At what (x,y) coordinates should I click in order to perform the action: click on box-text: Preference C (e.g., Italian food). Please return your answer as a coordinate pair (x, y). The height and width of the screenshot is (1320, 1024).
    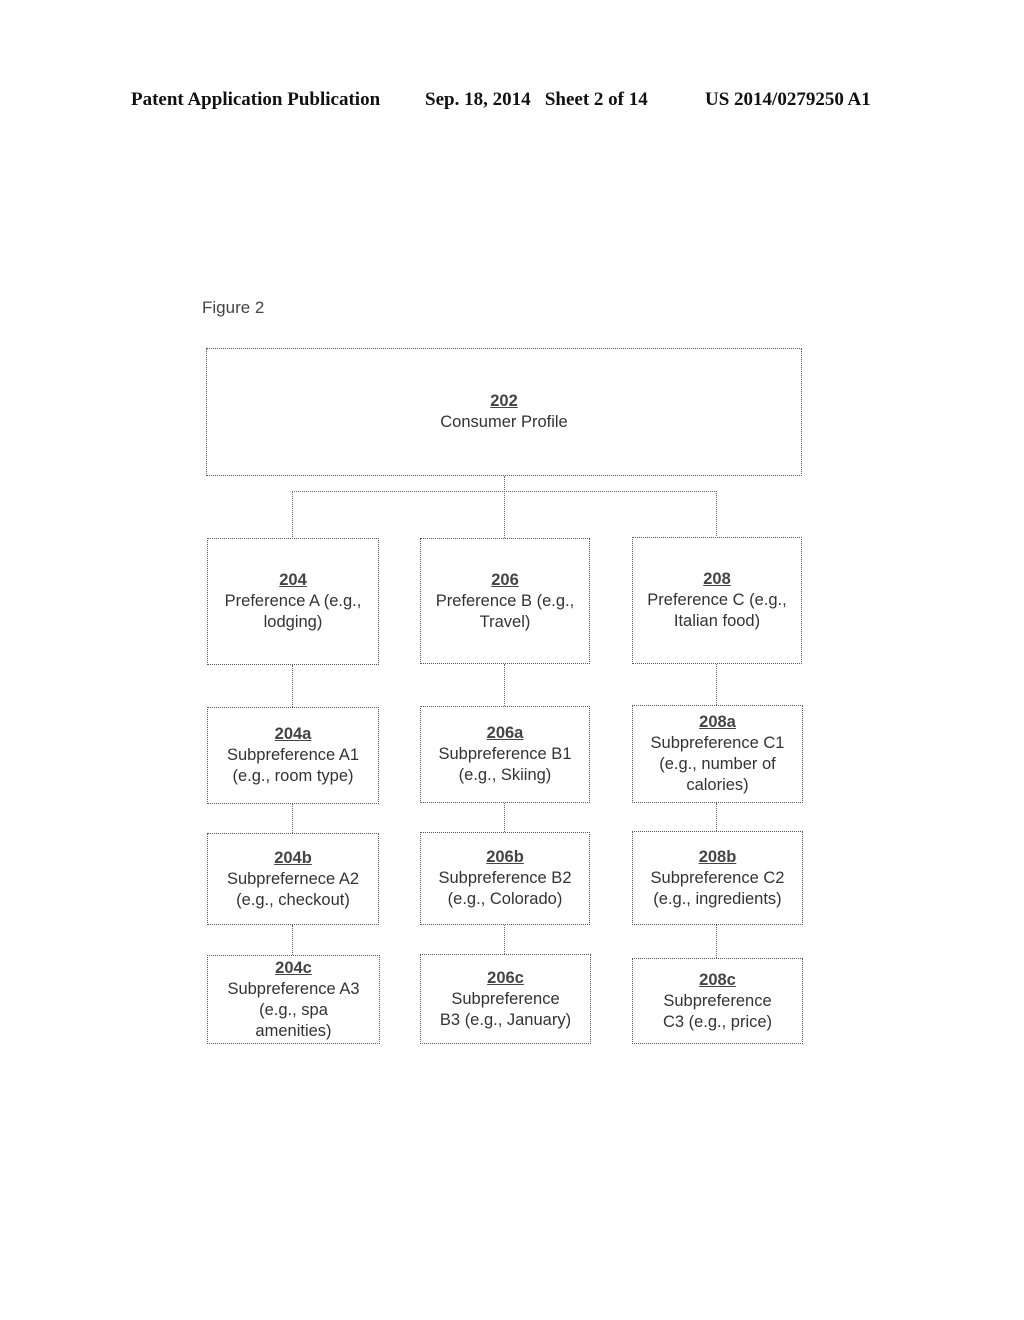
    Looking at the image, I should click on (717, 610).